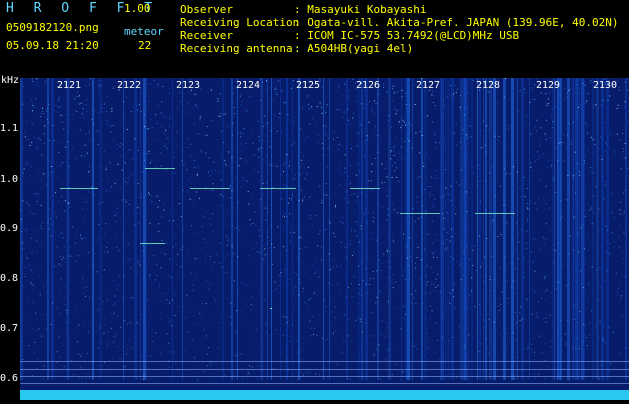  What do you see at coordinates (9, 379) in the screenshot?
I see `y-tick-label: 0.6` at bounding box center [9, 379].